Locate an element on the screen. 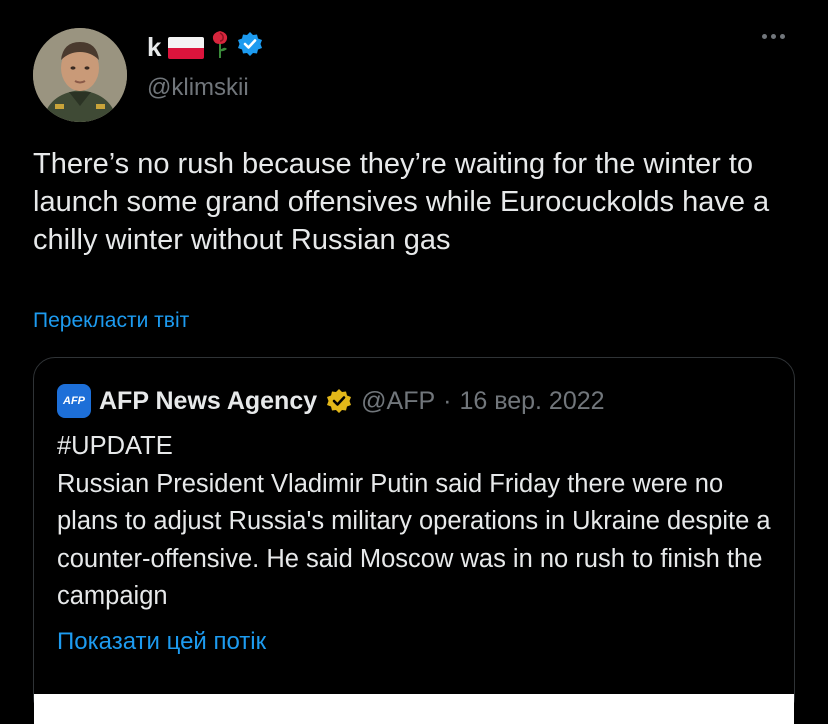  rose-icon is located at coordinates (220, 47).